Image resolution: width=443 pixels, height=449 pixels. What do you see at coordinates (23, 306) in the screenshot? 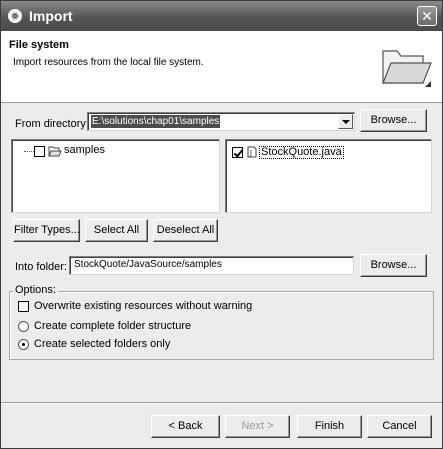
I see `overwrite-checkbox` at bounding box center [23, 306].